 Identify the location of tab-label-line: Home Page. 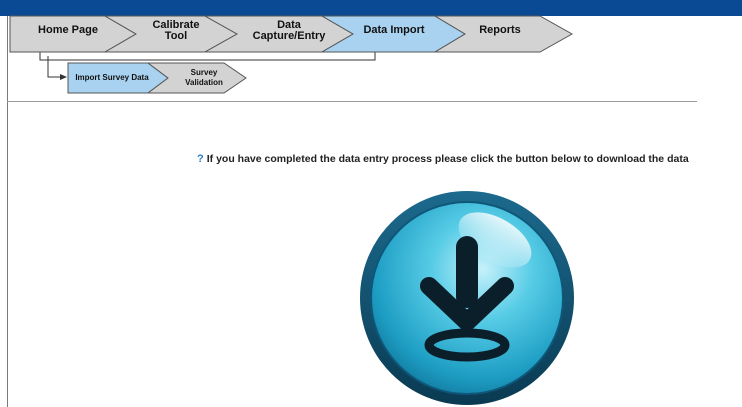
(68, 30).